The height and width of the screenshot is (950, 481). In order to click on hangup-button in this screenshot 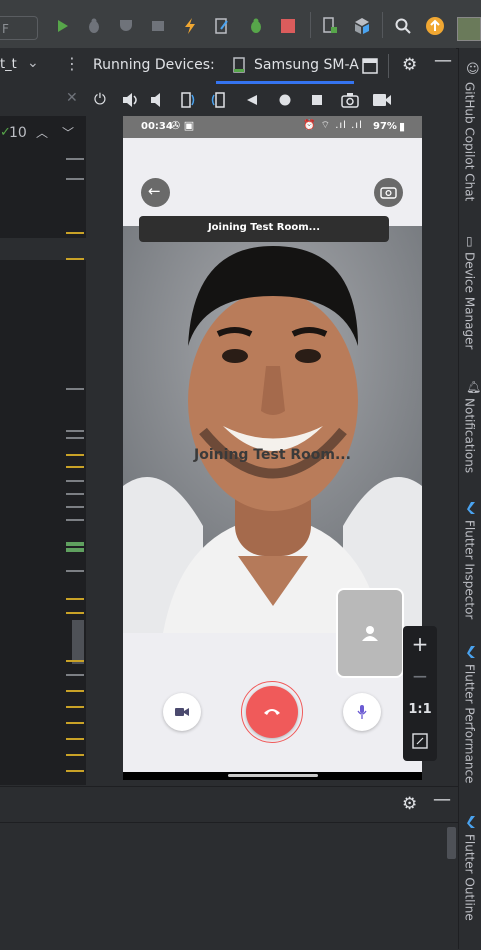, I will do `click(272, 712)`.